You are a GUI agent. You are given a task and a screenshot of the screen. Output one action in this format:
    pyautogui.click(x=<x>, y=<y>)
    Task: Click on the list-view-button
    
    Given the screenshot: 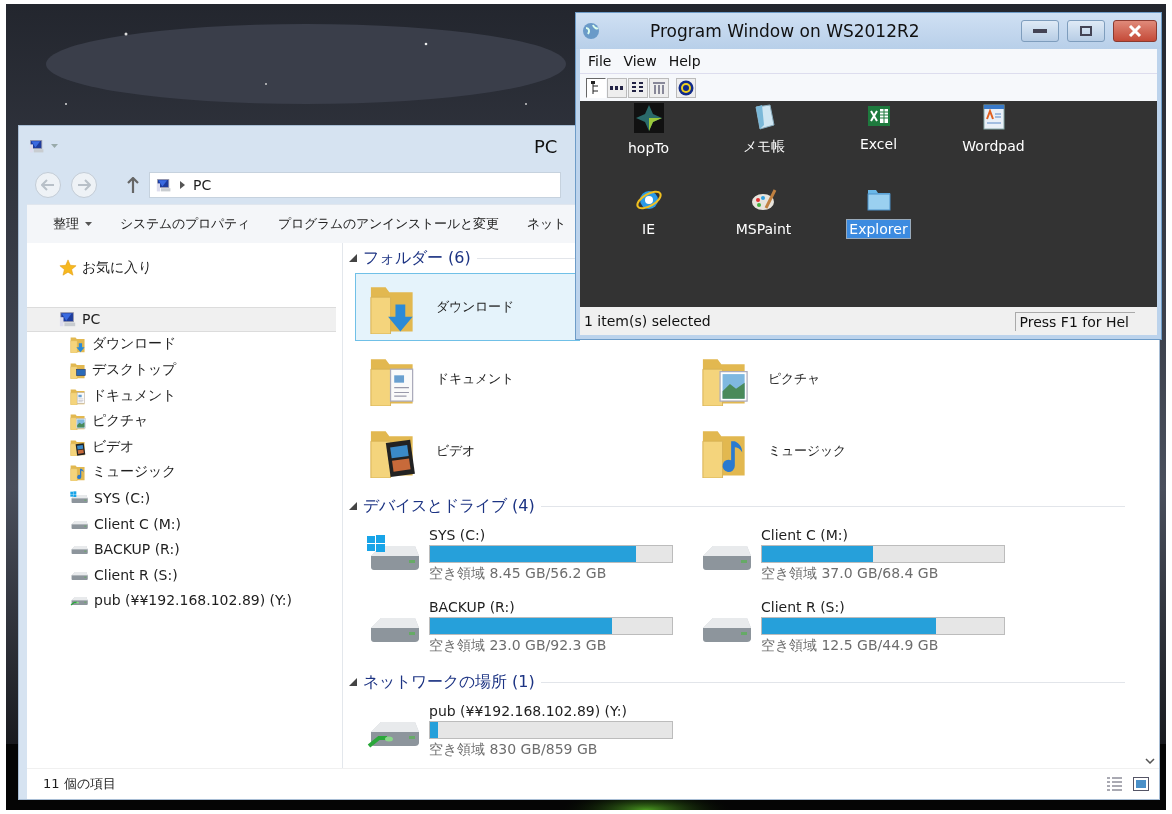 What is the action you would take?
    pyautogui.click(x=638, y=87)
    